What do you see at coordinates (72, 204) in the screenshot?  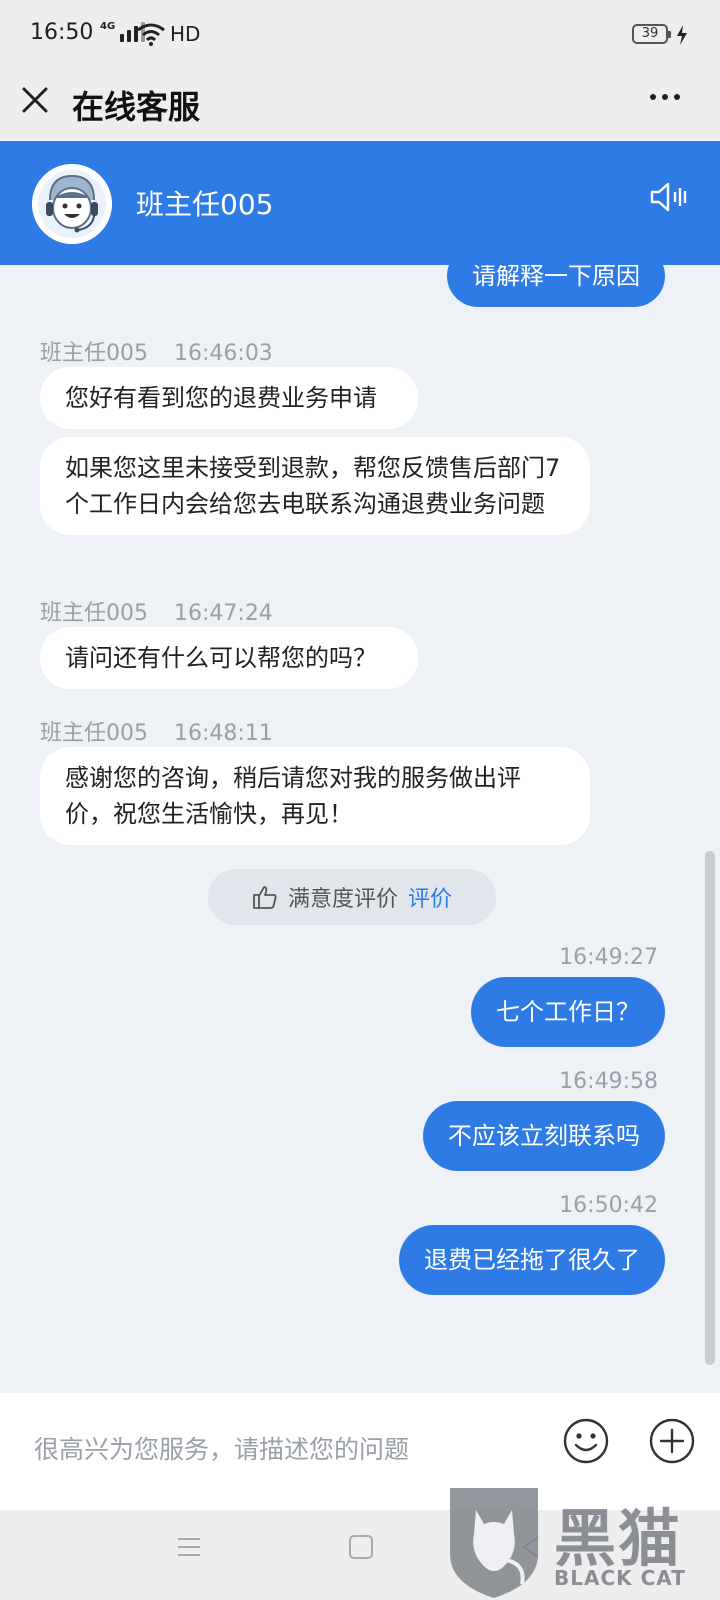 I see `agent-avatar` at bounding box center [72, 204].